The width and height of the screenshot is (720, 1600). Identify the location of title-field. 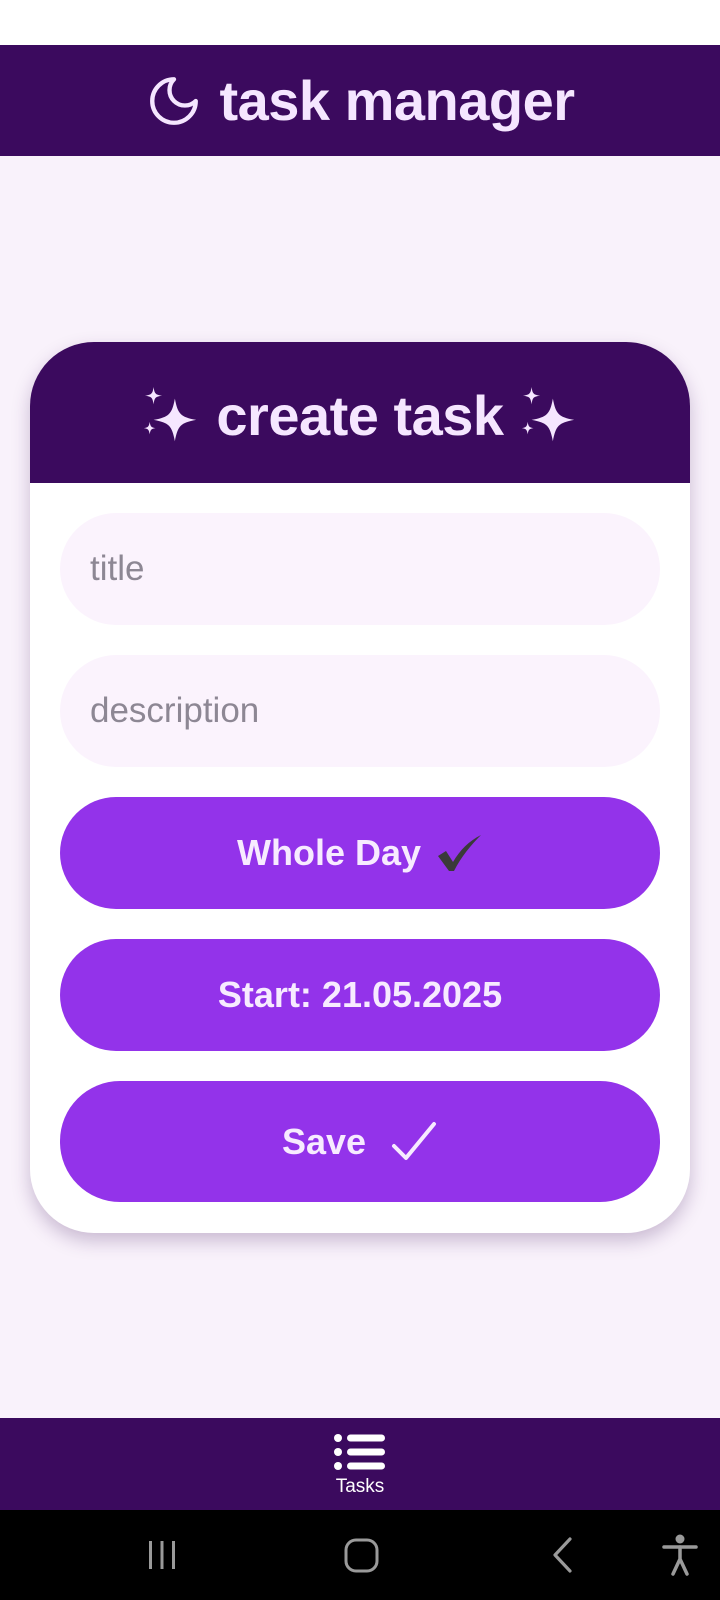
(360, 569).